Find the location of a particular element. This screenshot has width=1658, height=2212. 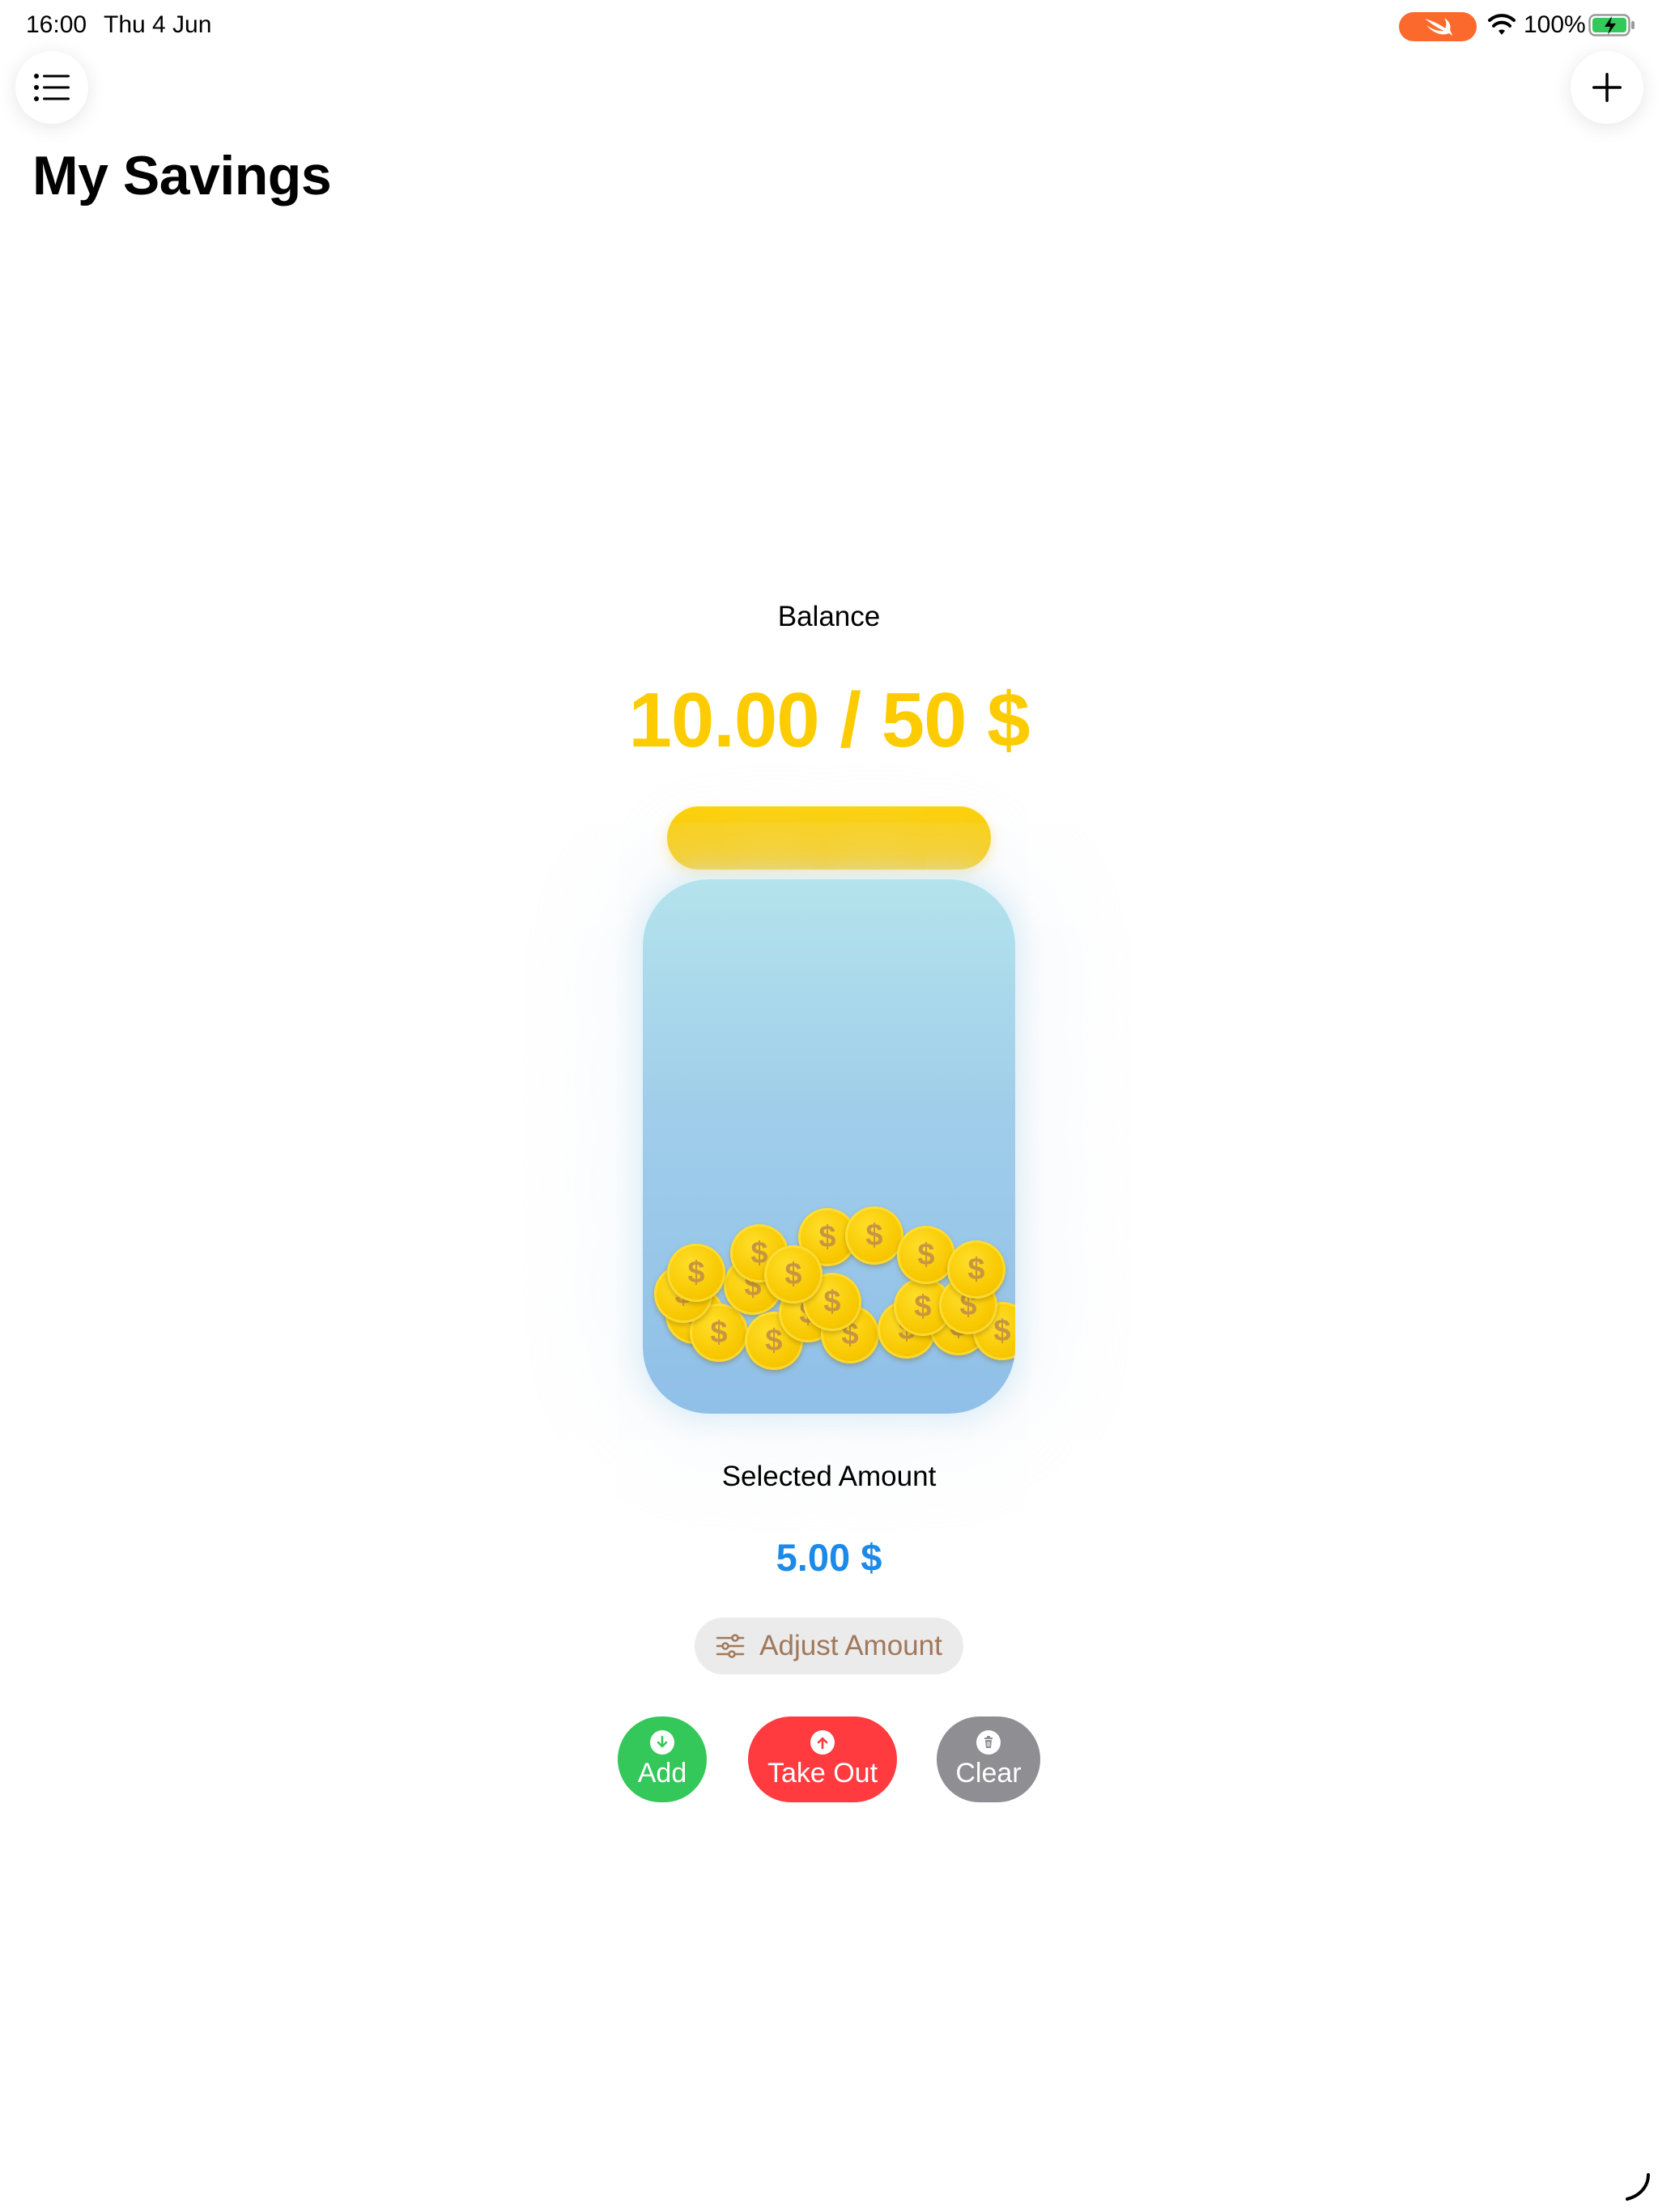

status-time: 16:00 is located at coordinates (56, 25).